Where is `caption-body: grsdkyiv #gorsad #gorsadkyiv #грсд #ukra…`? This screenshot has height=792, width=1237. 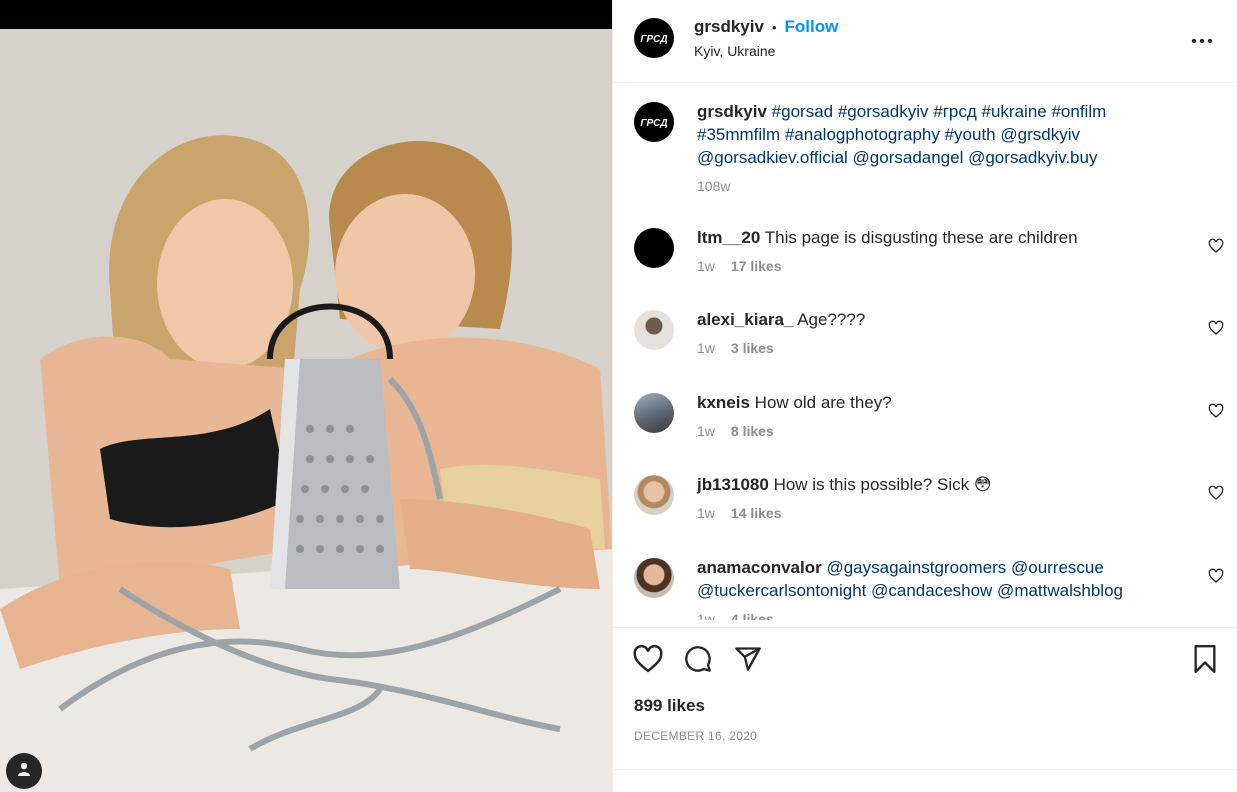
caption-body: grsdkyiv #gorsad #gorsadkyiv #грсд #ukra… is located at coordinates (932, 149).